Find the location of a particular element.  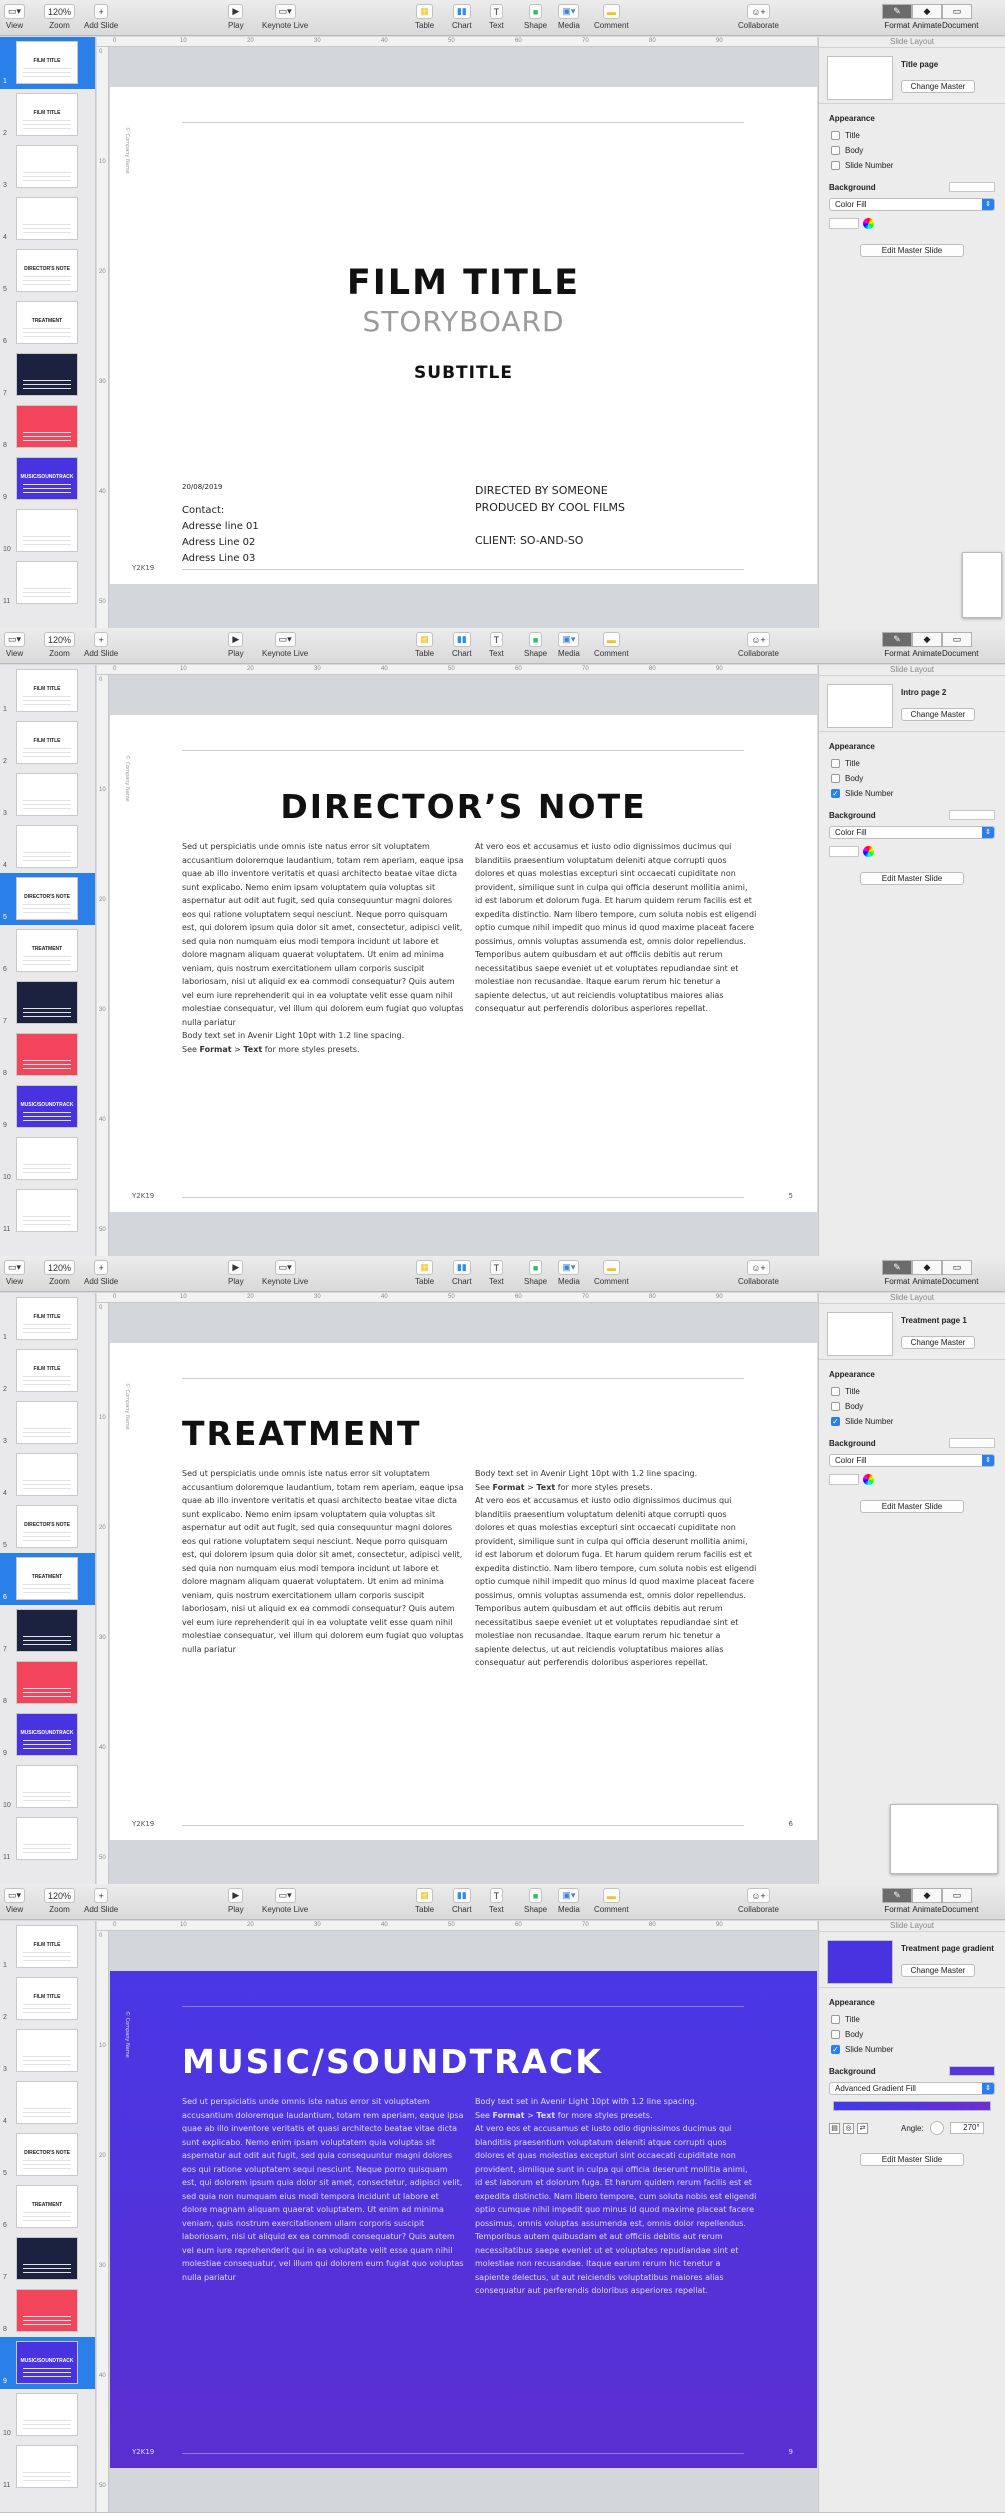

slide-thumbnail-row: 1 FILM TITLE is located at coordinates (47, 63).